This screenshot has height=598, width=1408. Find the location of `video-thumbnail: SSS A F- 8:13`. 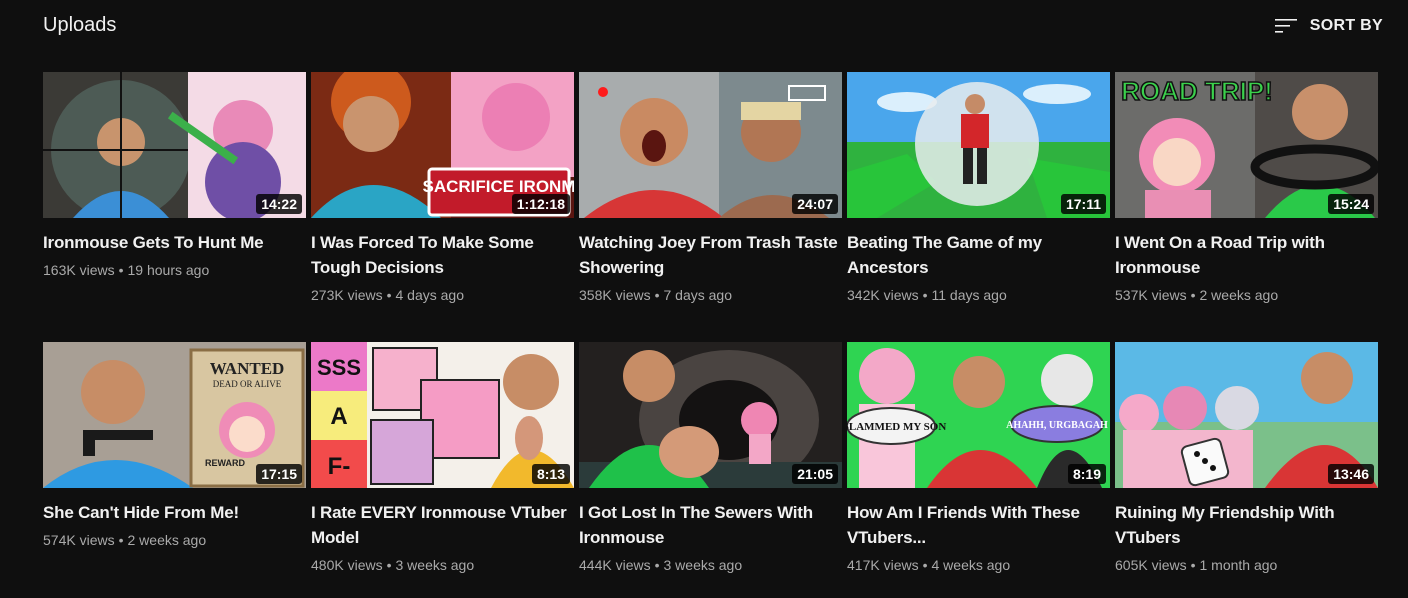

video-thumbnail: SSS A F- 8:13 is located at coordinates (442, 415).